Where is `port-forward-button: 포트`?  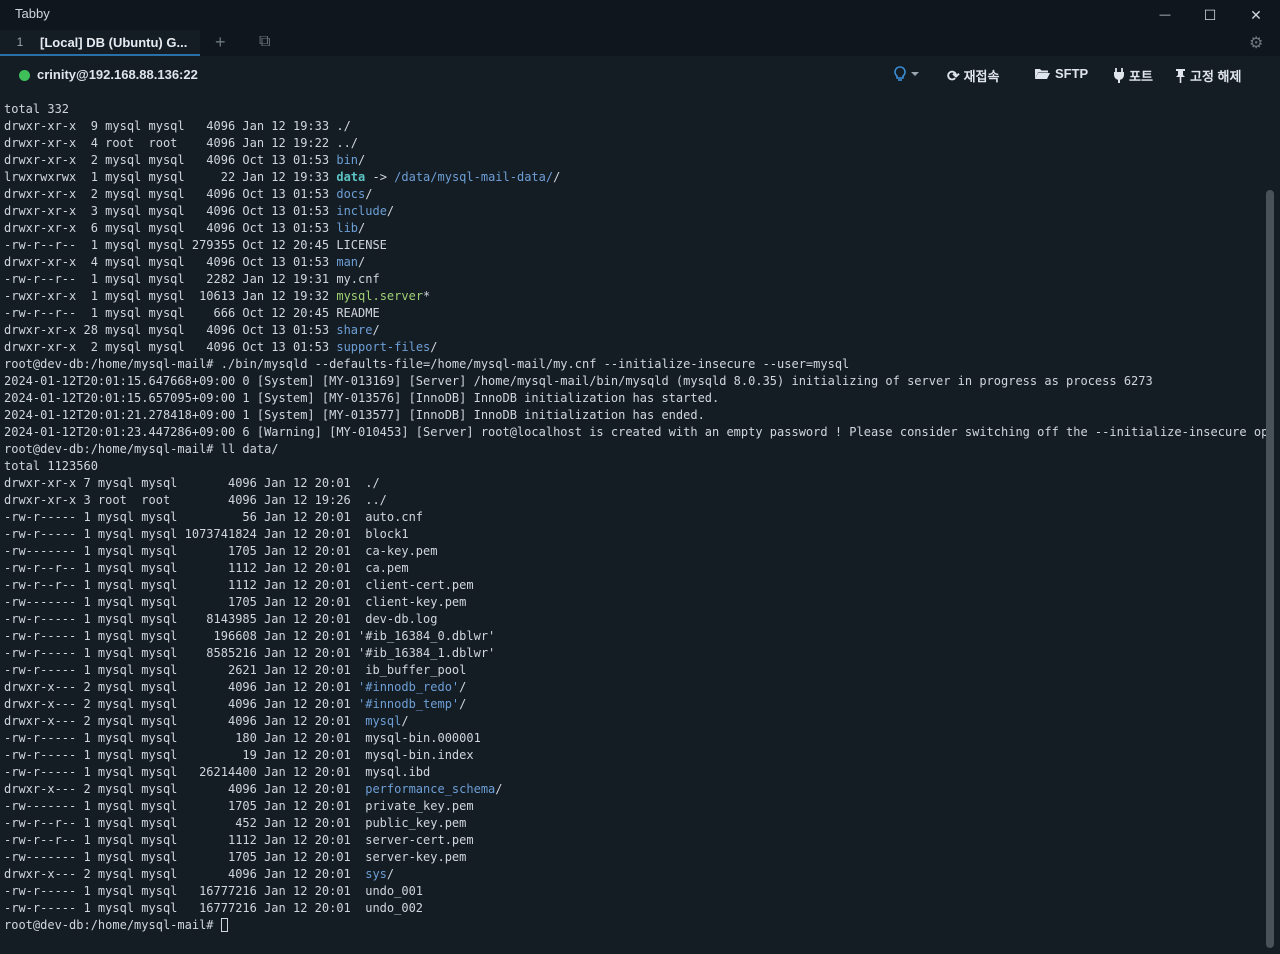
port-forward-button: 포트 is located at coordinates (1133, 75).